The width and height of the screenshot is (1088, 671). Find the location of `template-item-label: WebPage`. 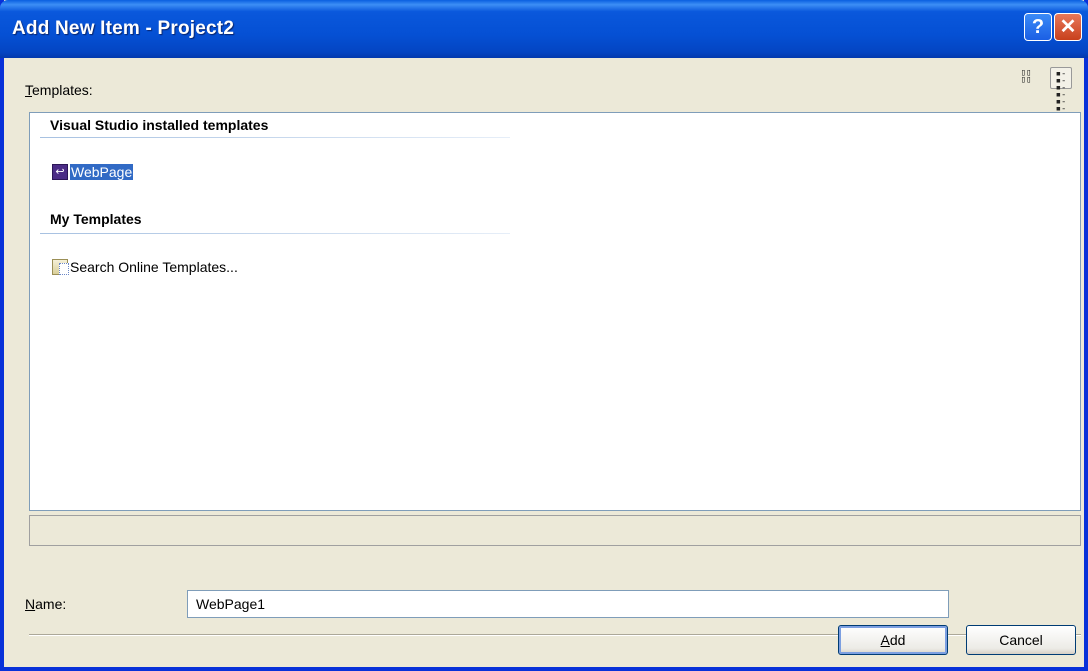

template-item-label: WebPage is located at coordinates (102, 172).